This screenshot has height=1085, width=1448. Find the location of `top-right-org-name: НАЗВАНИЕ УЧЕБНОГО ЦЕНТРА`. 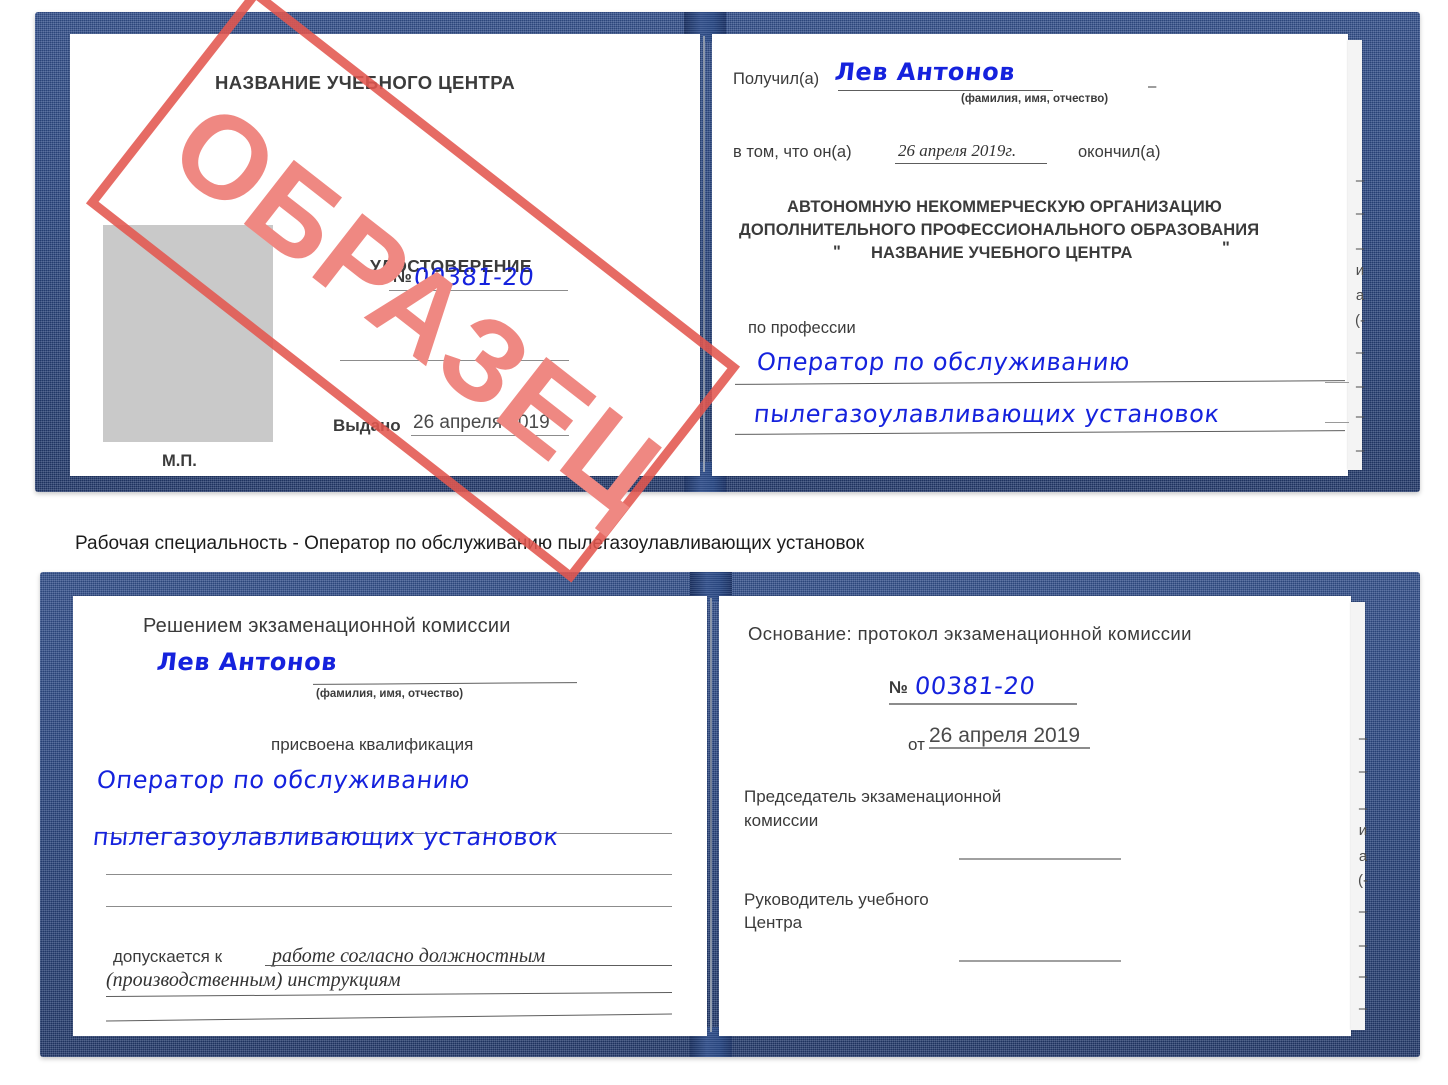

top-right-org-name: НАЗВАНИЕ УЧЕБНОГО ЦЕНТРА is located at coordinates (1002, 253).